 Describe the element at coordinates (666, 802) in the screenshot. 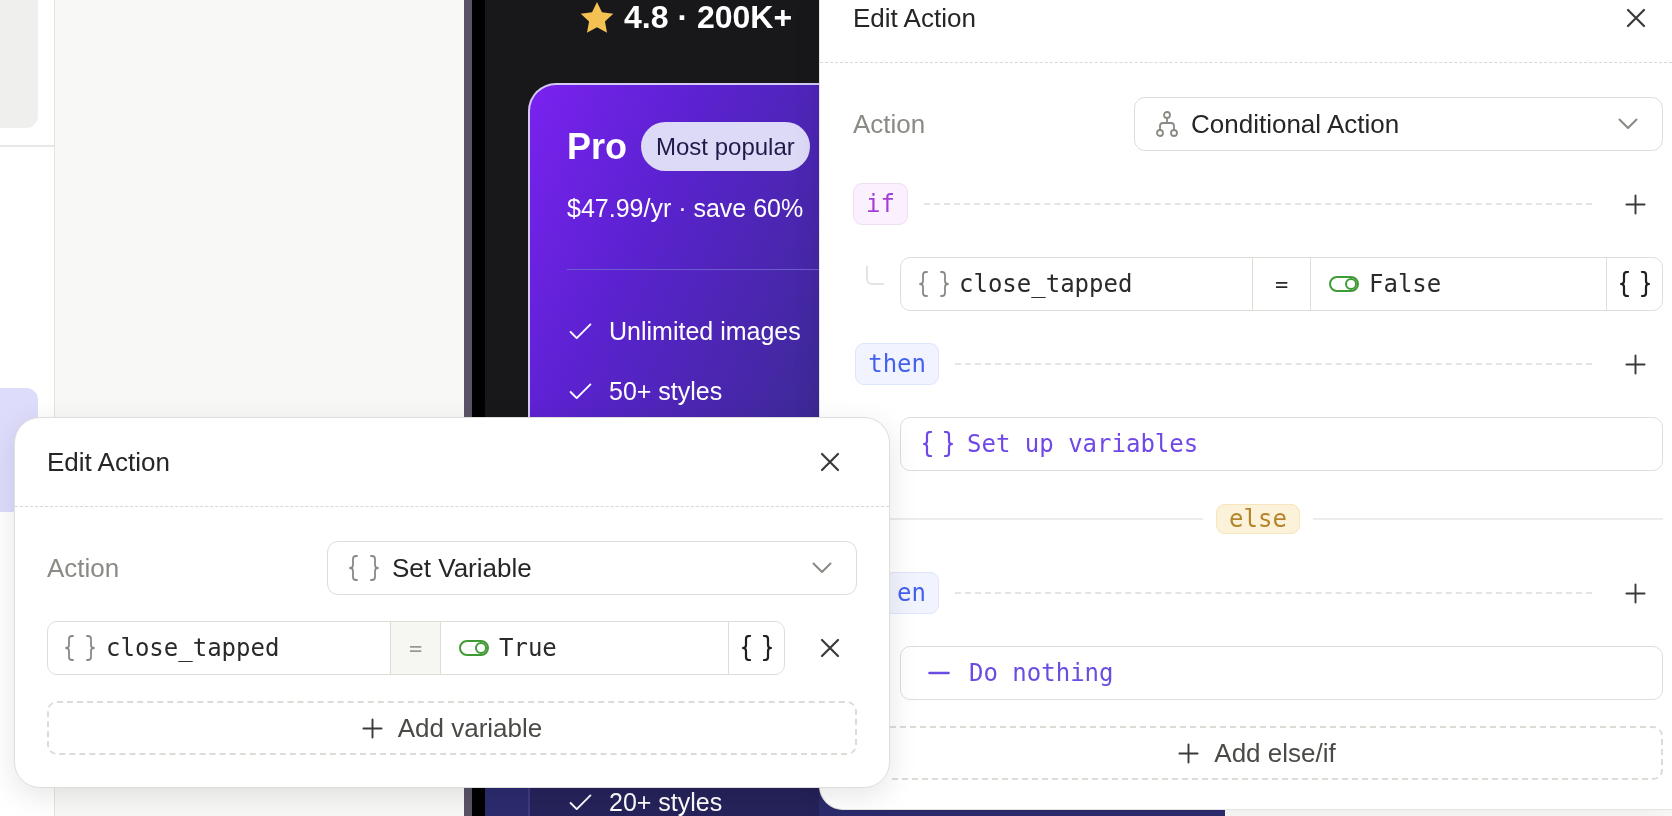

I see `feature-text: 20+ styles` at that location.